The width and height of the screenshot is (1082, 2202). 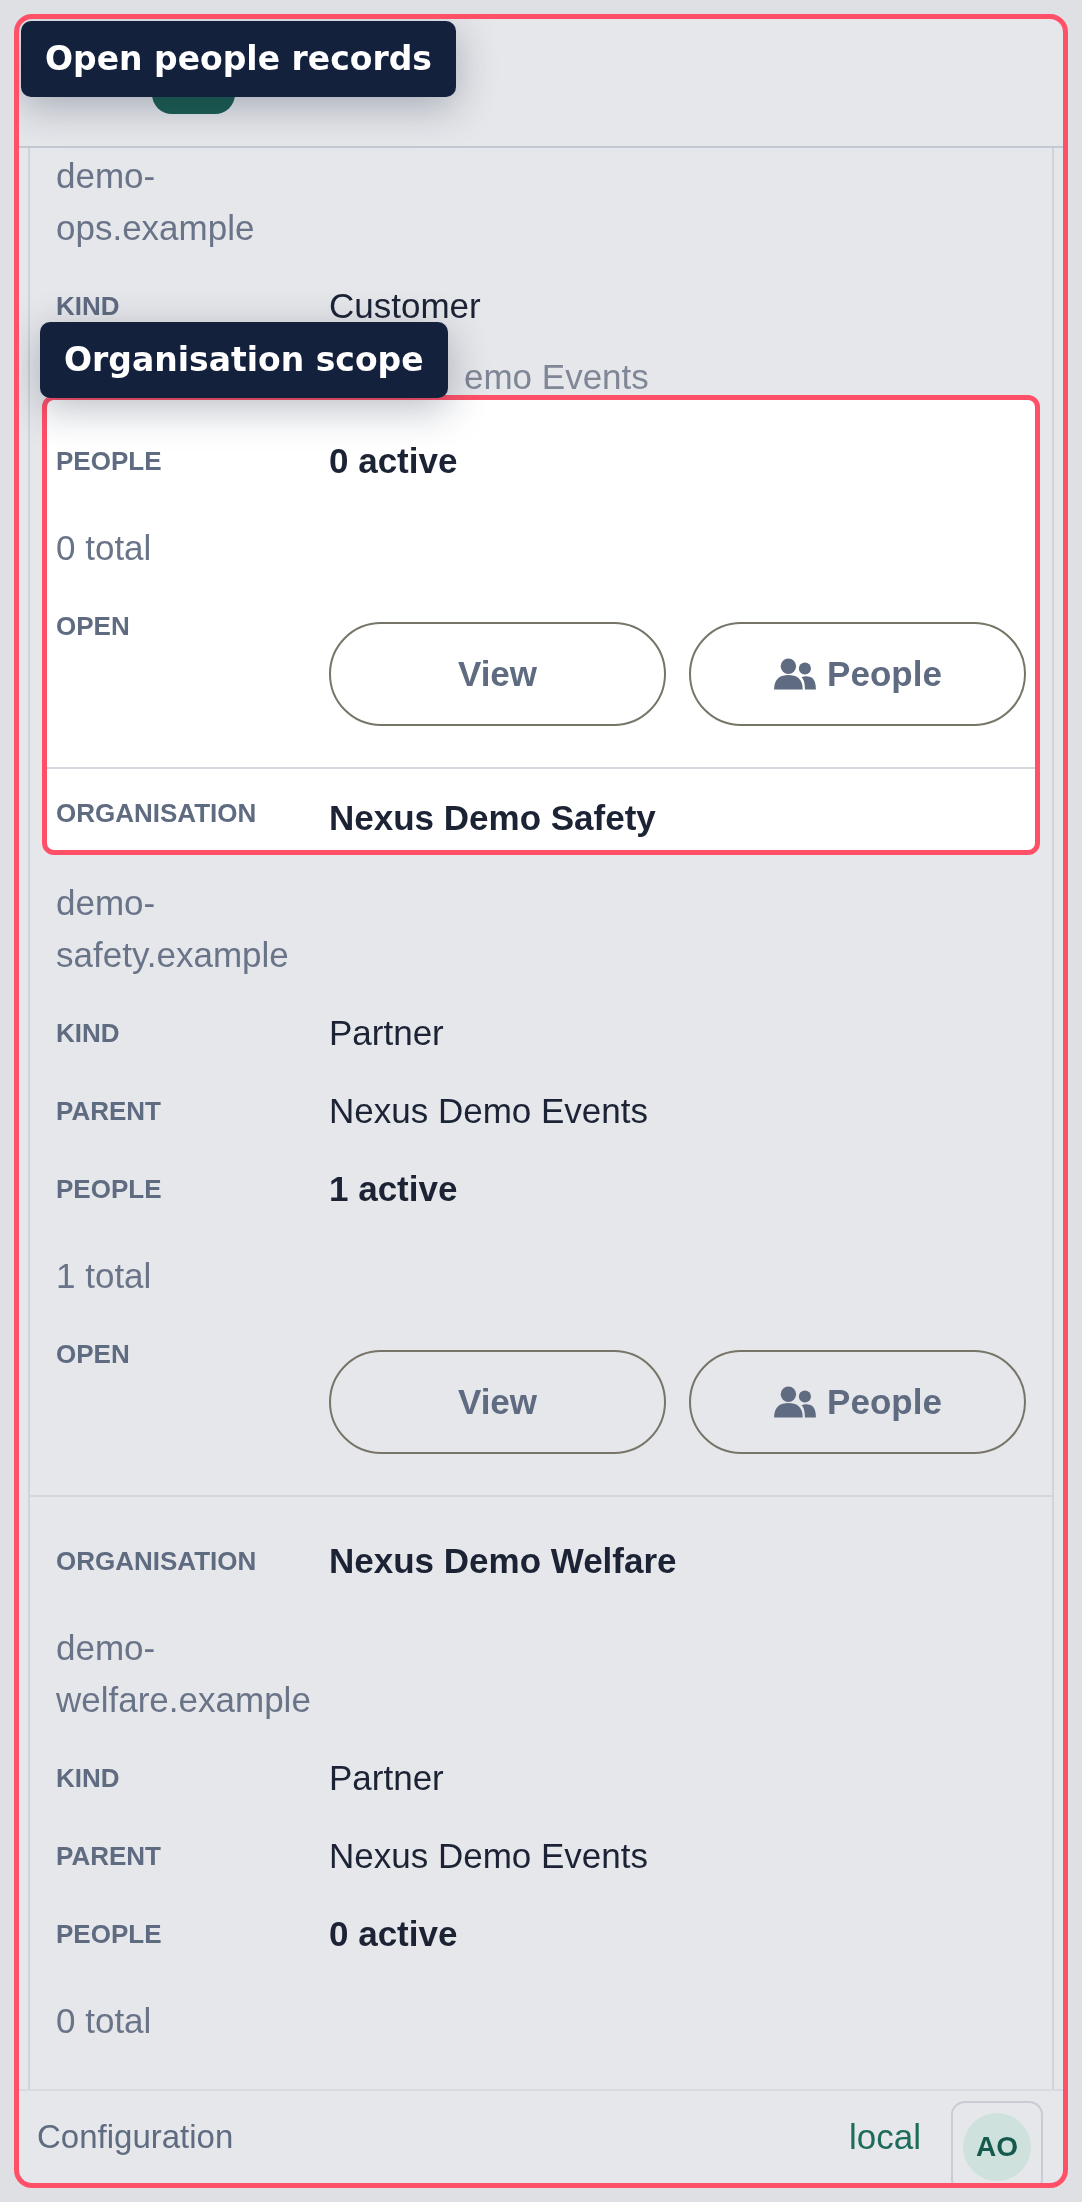 What do you see at coordinates (173, 929) in the screenshot?
I see `note-text: demo-safety.example` at bounding box center [173, 929].